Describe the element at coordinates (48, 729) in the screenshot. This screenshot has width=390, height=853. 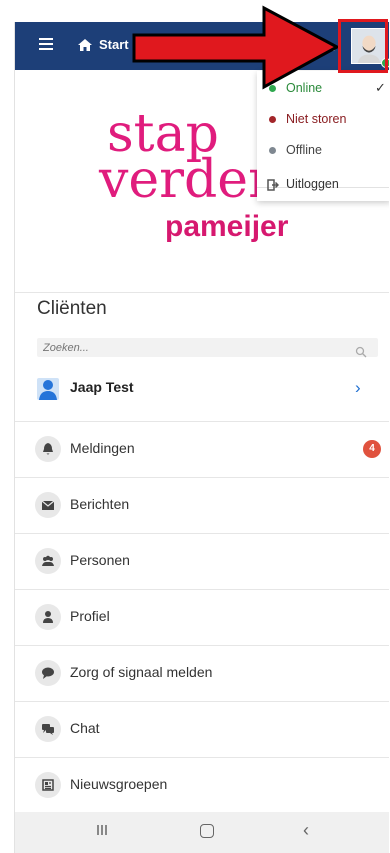
I see `chat-icon` at that location.